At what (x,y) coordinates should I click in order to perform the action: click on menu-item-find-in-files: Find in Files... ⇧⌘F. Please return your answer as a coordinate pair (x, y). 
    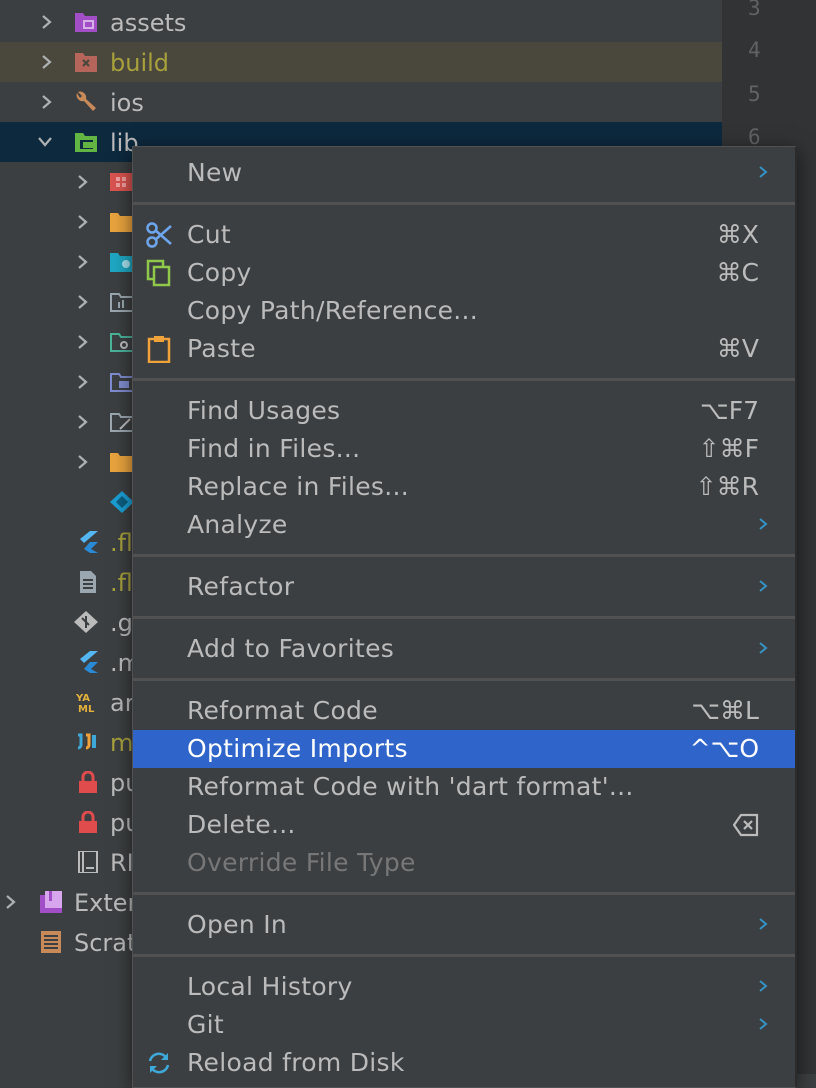
    Looking at the image, I should click on (464, 449).